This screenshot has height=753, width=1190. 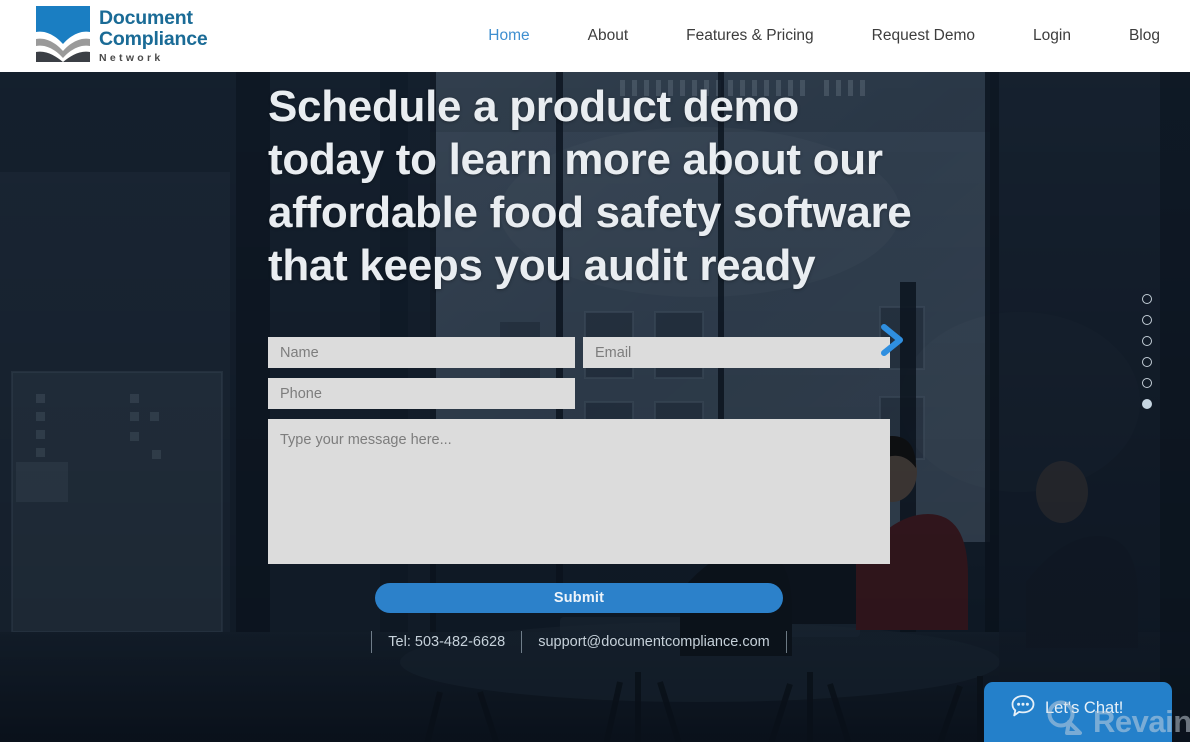 What do you see at coordinates (608, 36) in the screenshot?
I see `nav-item-about: About` at bounding box center [608, 36].